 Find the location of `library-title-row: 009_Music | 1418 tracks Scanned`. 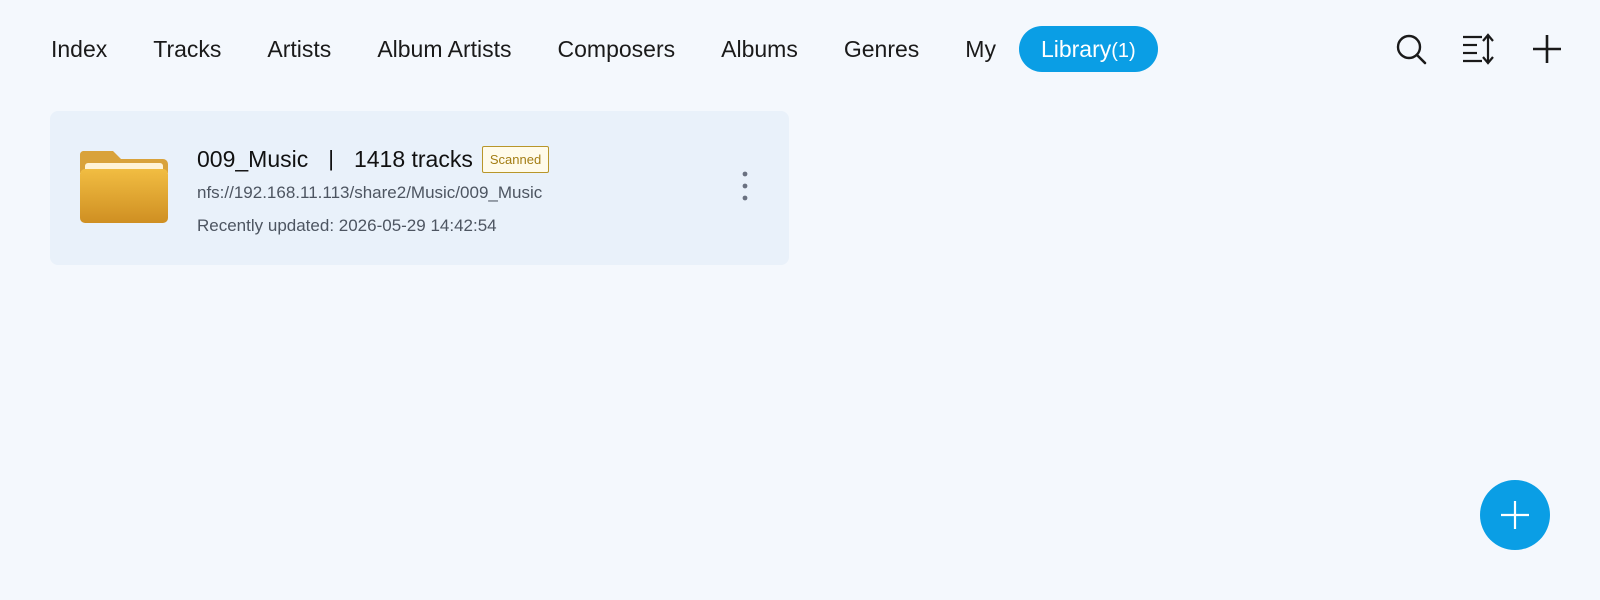

library-title-row: 009_Music | 1418 tracks Scanned is located at coordinates (373, 159).